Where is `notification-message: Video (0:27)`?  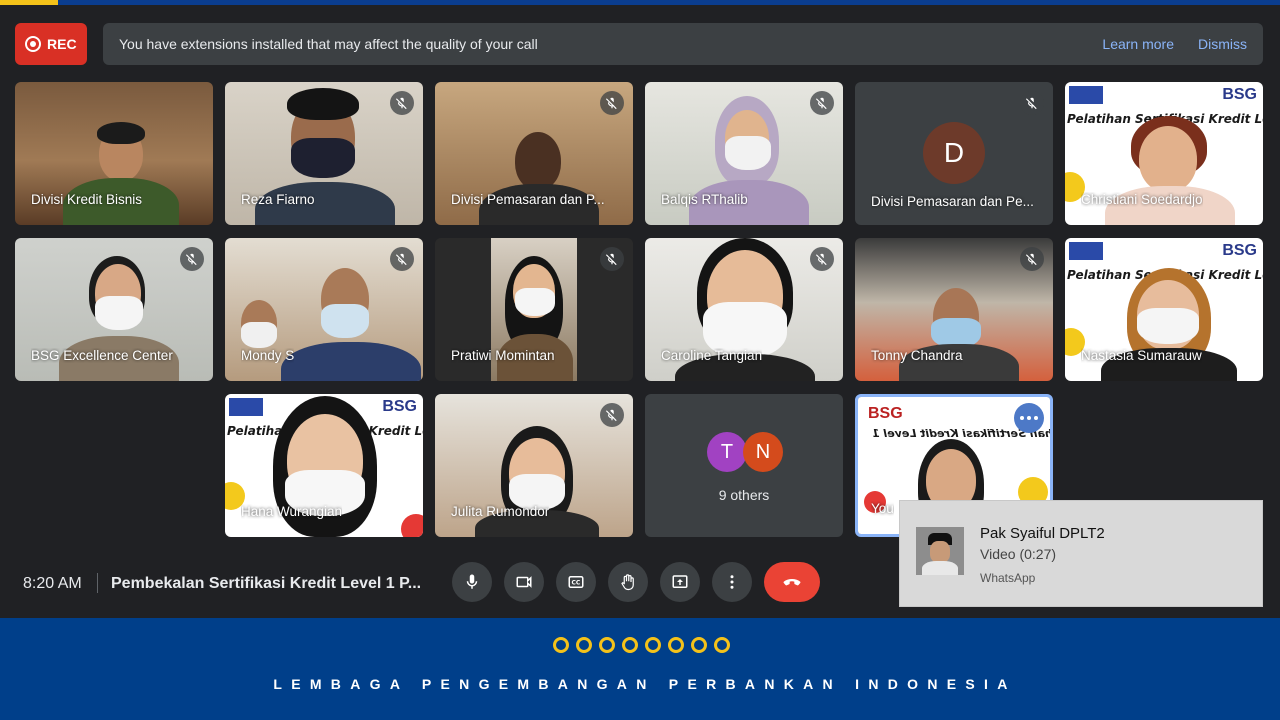 notification-message: Video (0:27) is located at coordinates (1018, 554).